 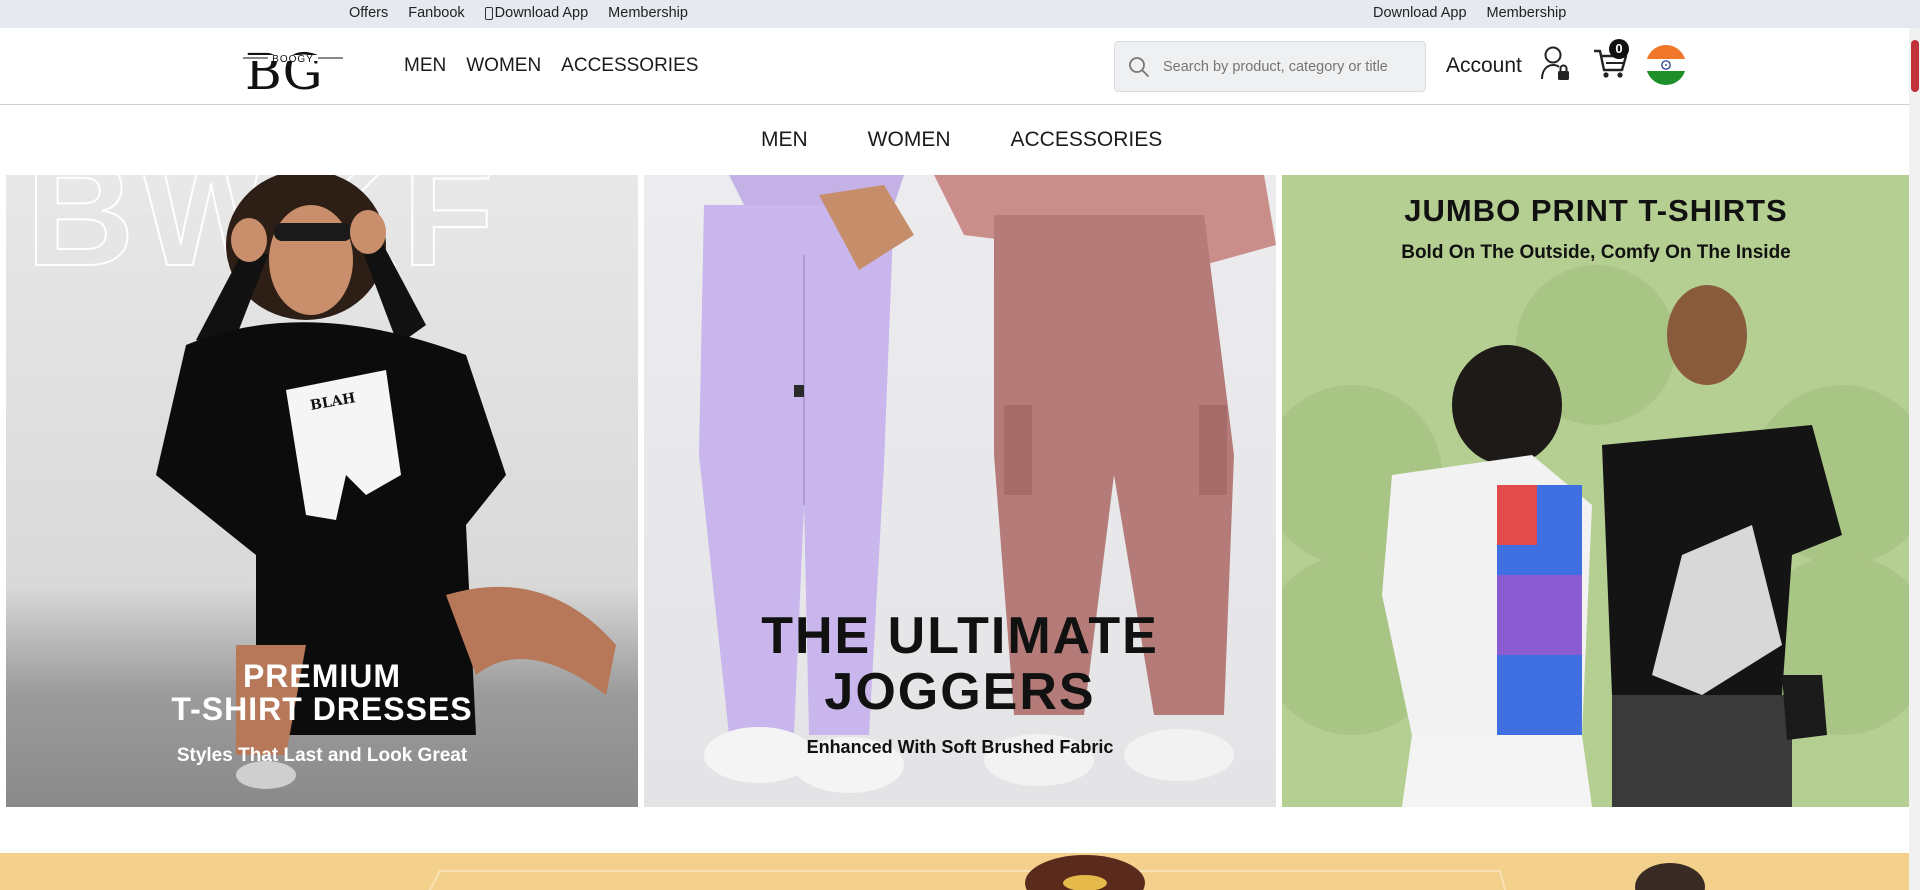 I want to click on search-box, so click(x=1270, y=66).